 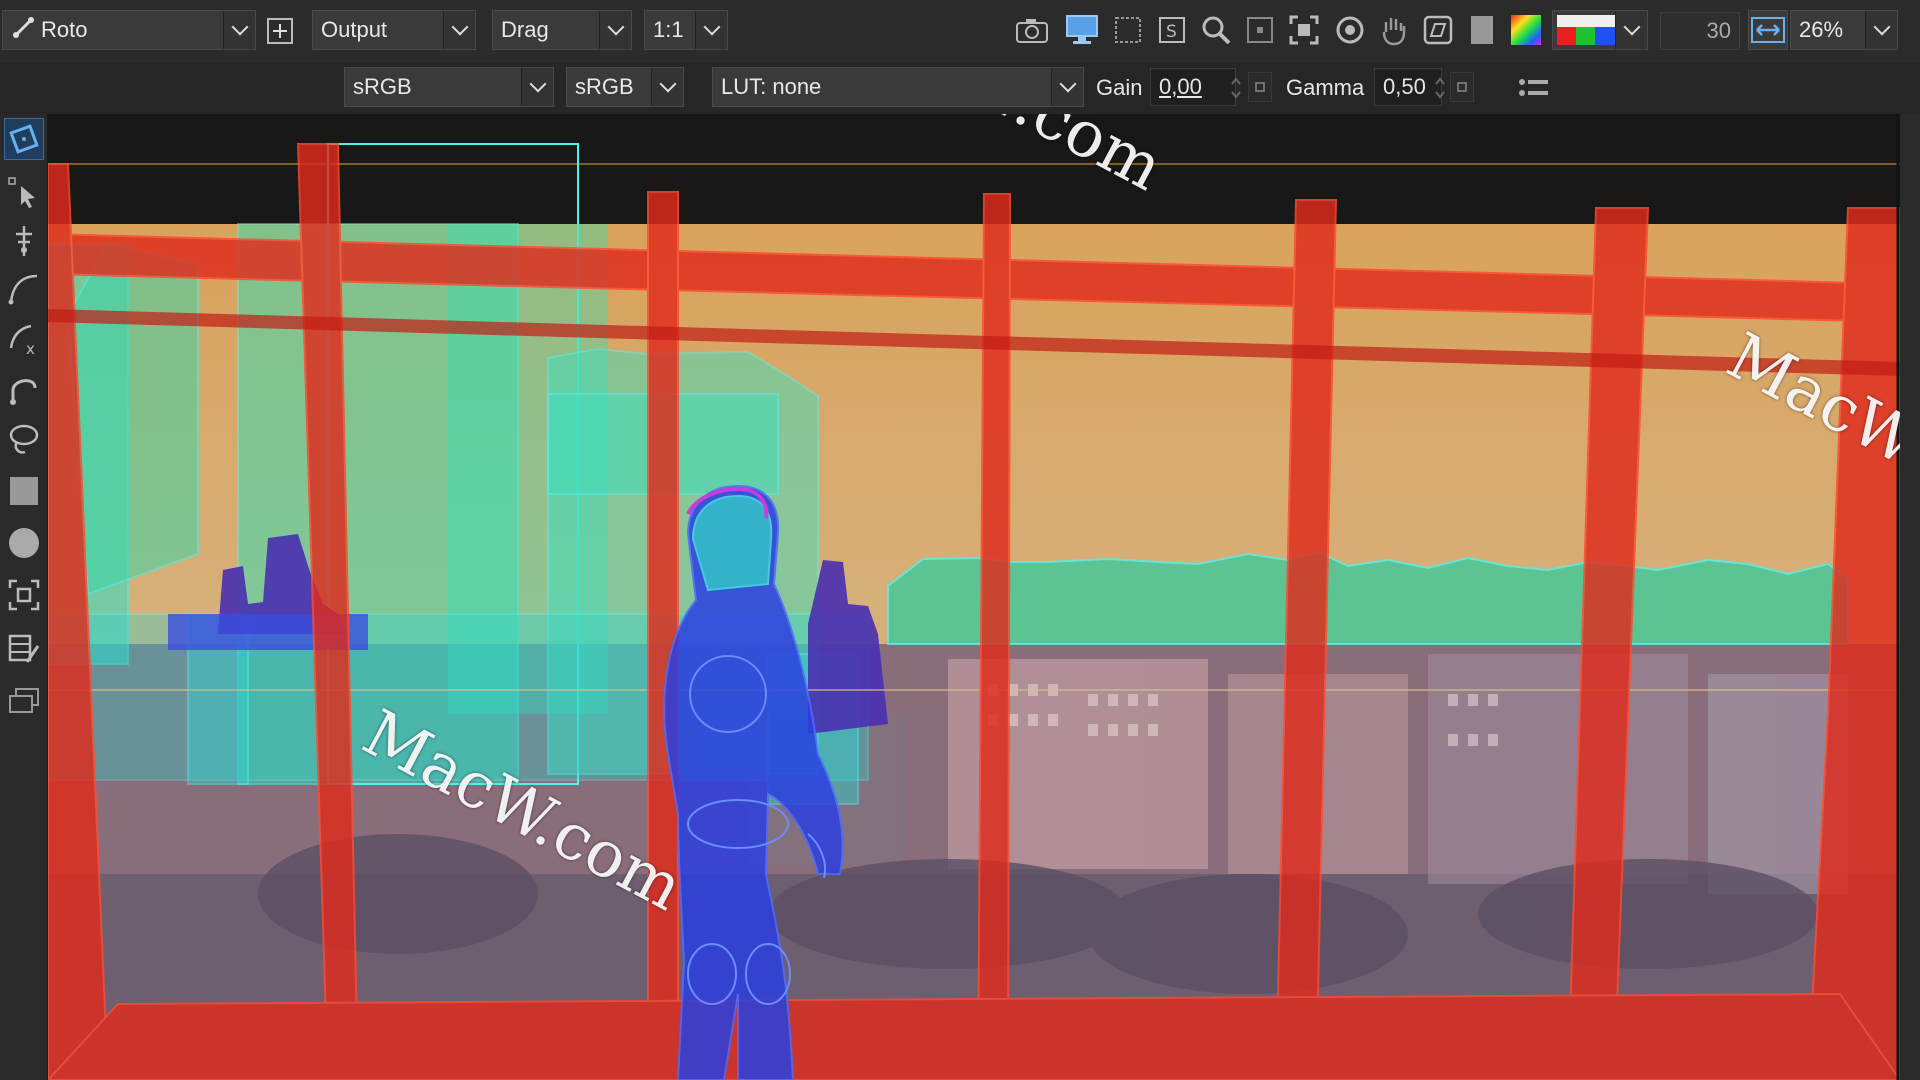 I want to click on frame-value: 30, so click(x=1718, y=30).